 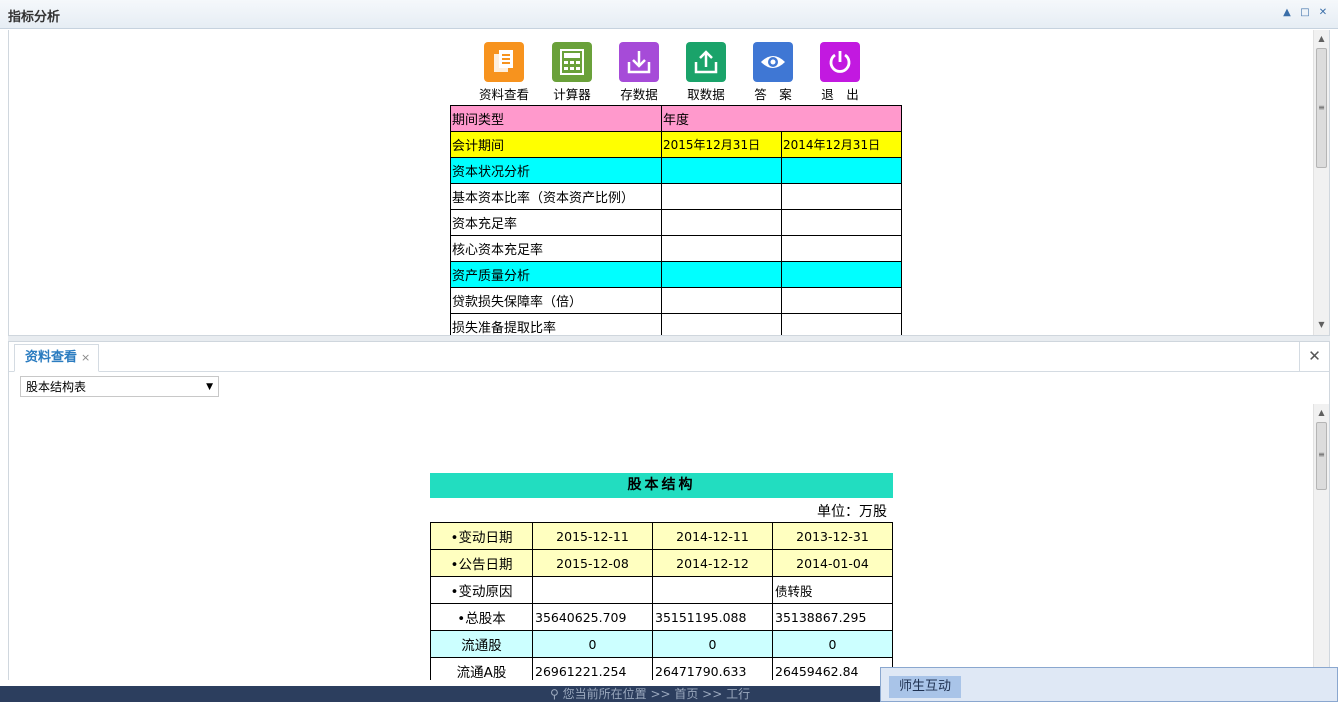 What do you see at coordinates (1314, 356) in the screenshot?
I see `close-all-tabs-icon: ✕` at bounding box center [1314, 356].